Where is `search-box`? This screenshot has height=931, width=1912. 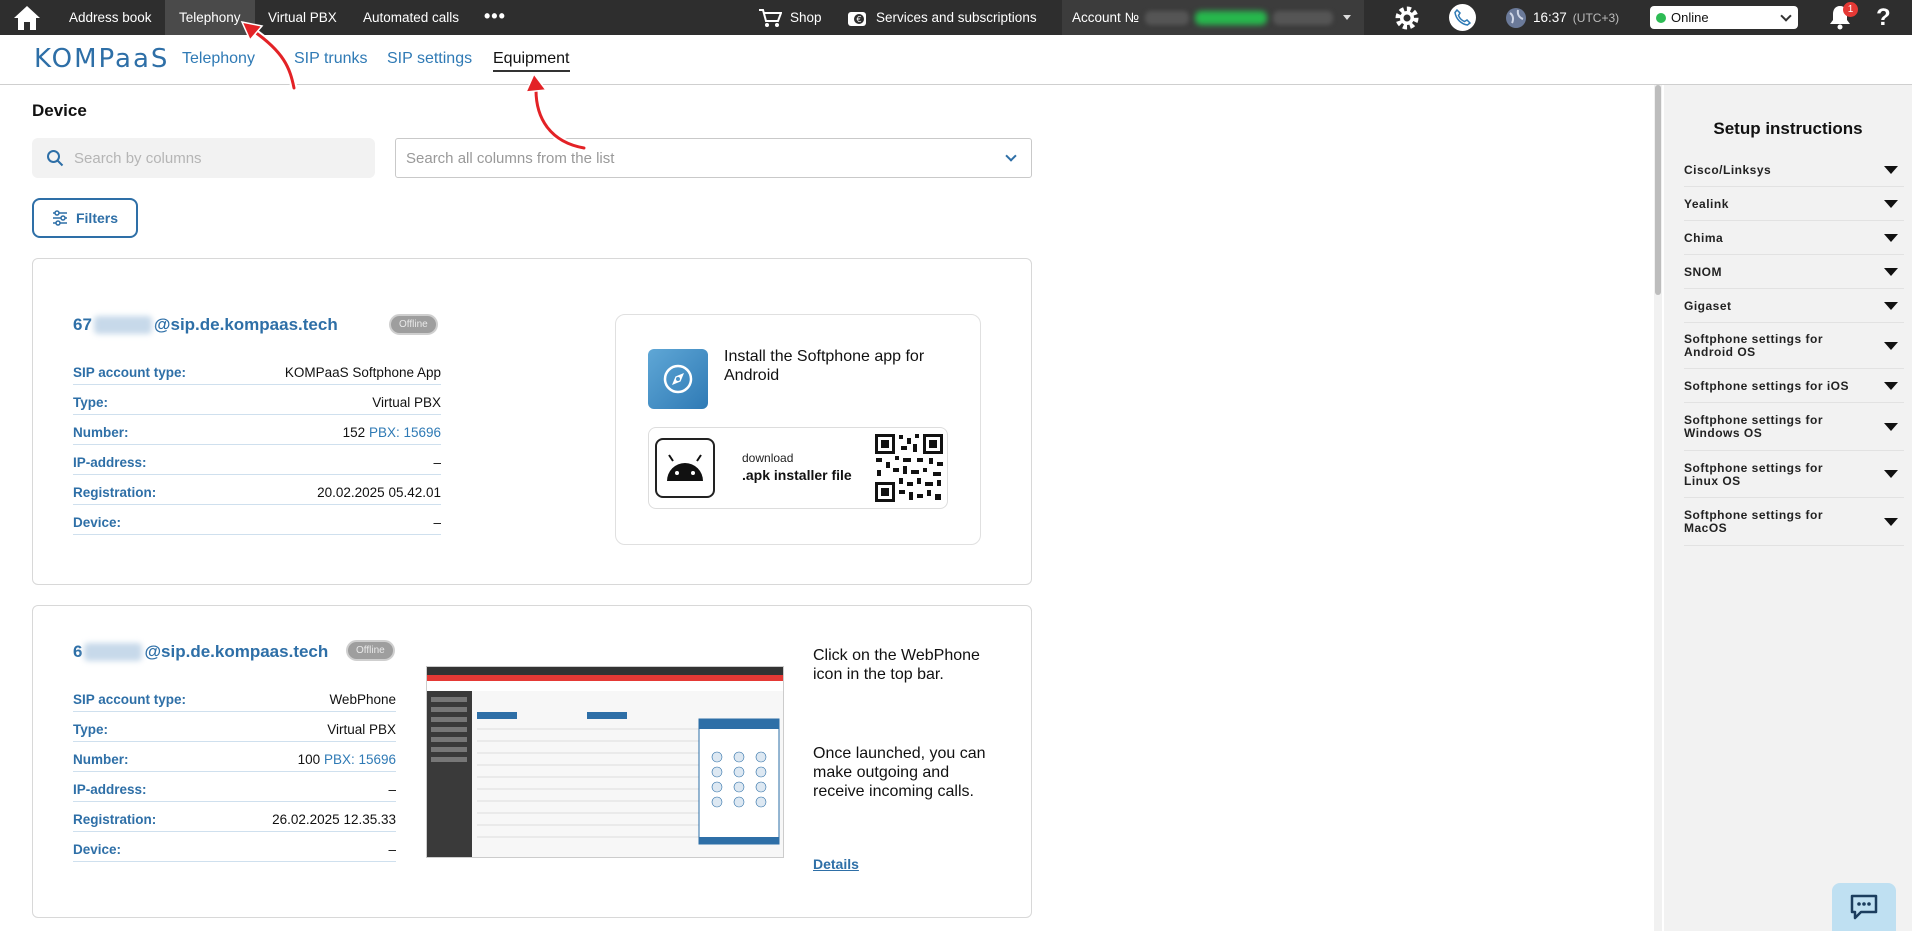 search-box is located at coordinates (203, 158).